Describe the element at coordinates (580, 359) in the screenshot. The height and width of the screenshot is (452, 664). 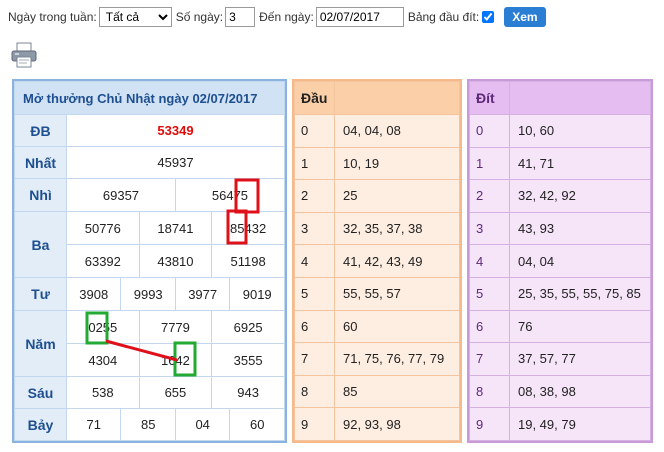
I see `dit-values: 37, 57, 77` at that location.